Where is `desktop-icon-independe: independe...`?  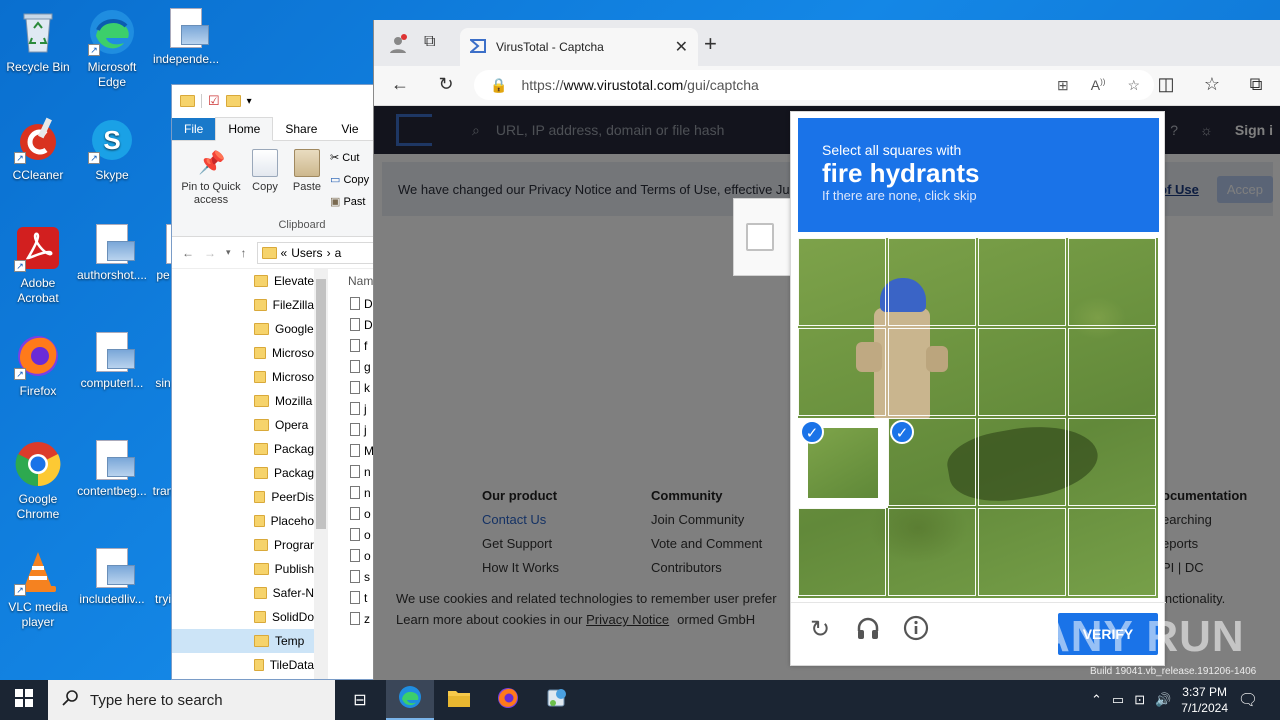 desktop-icon-independe: independe... is located at coordinates (186, 37).